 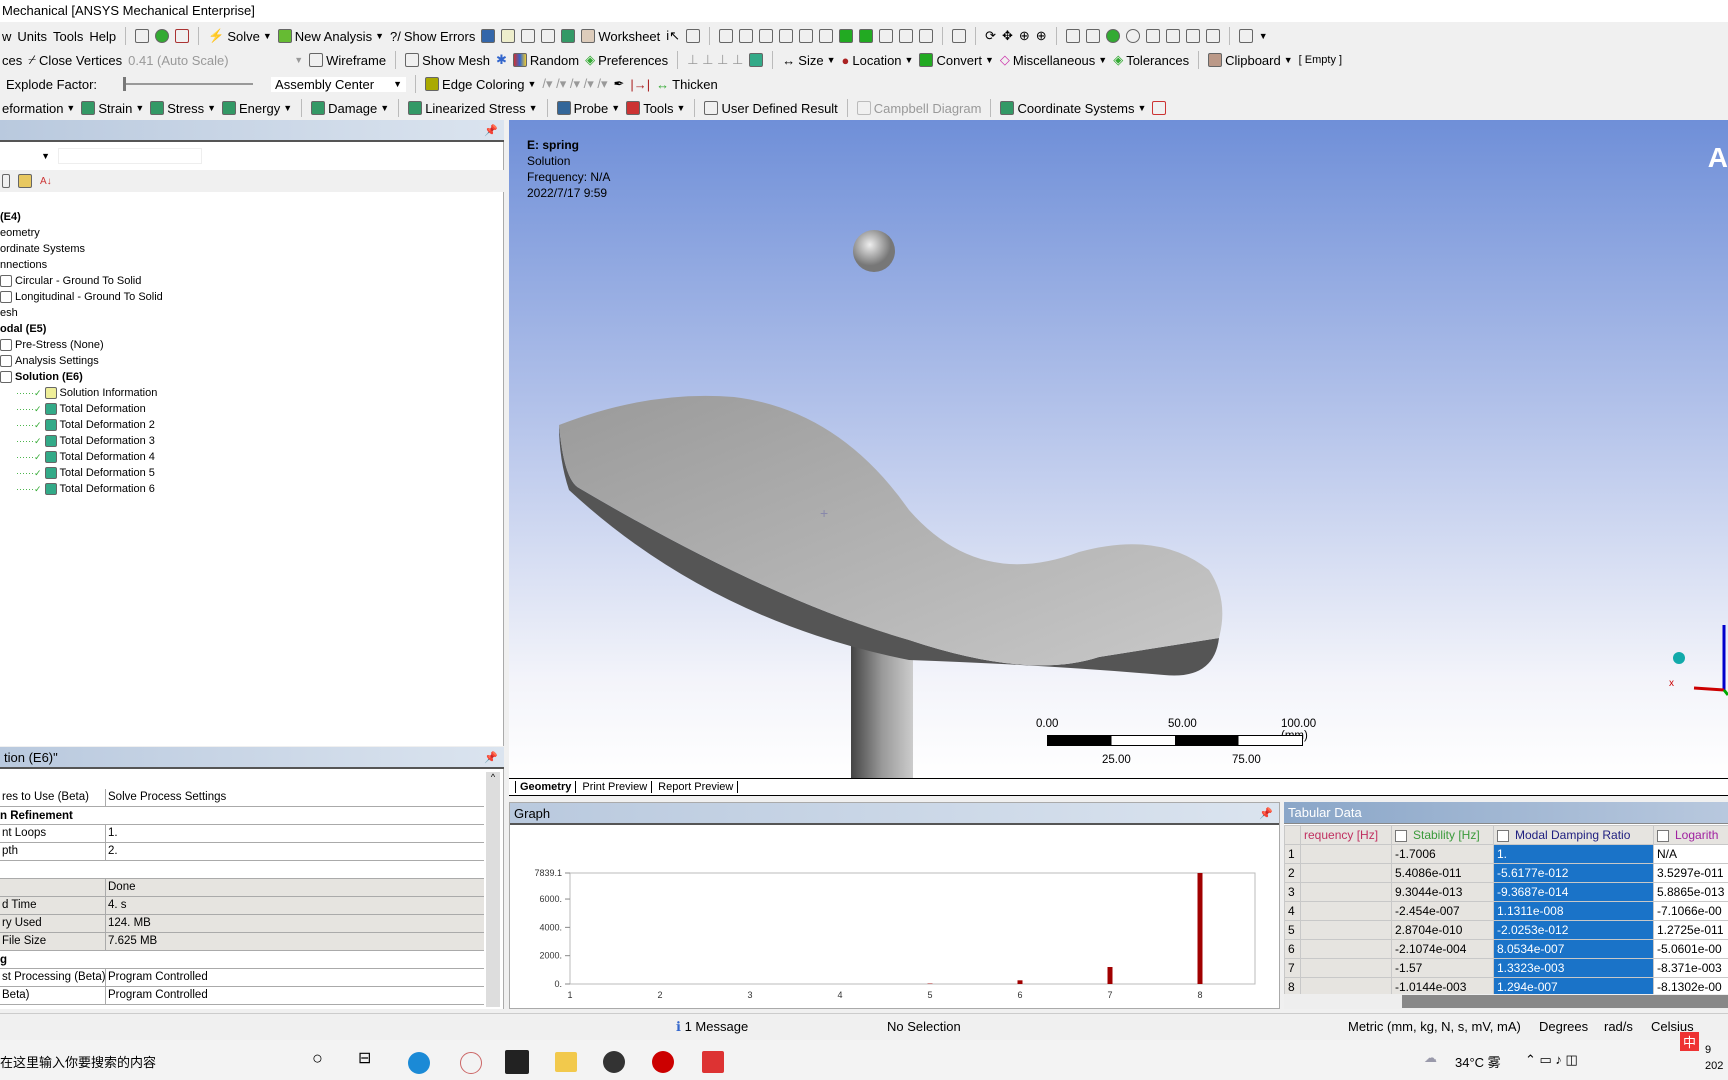 I want to click on annotation-icon, so click(x=488, y=36).